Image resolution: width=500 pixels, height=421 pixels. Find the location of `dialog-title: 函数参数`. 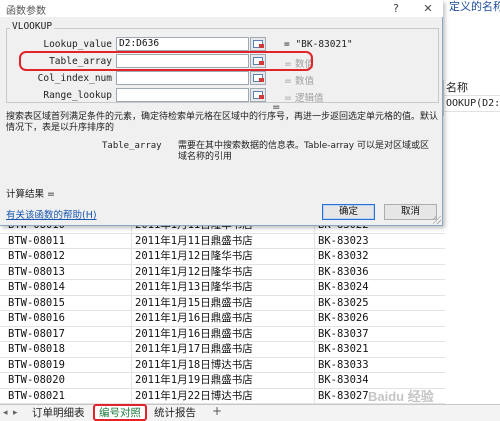

dialog-title: 函数参数 is located at coordinates (26, 11).